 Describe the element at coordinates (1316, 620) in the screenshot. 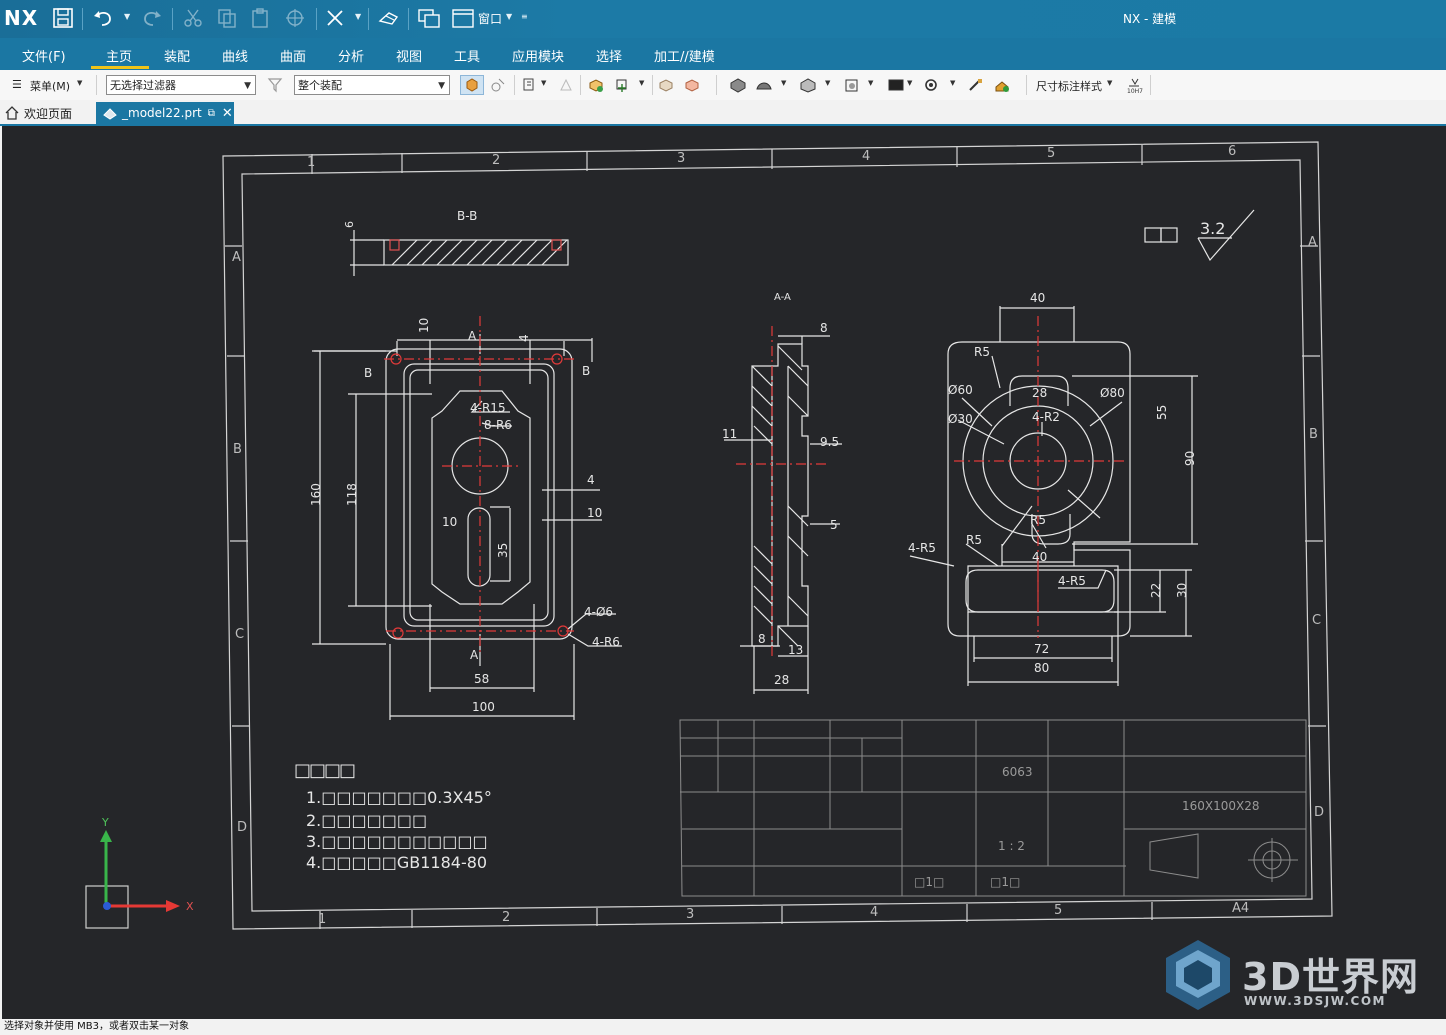

I see `zone-row-c-right: C` at that location.